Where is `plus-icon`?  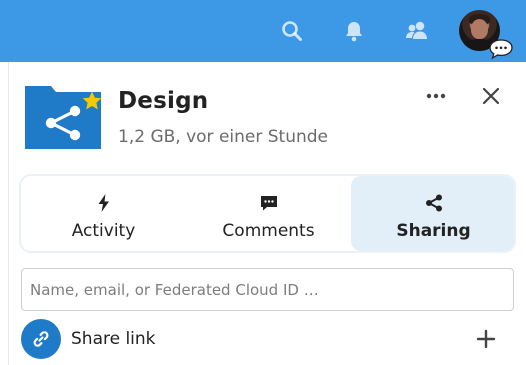 plus-icon is located at coordinates (486, 339).